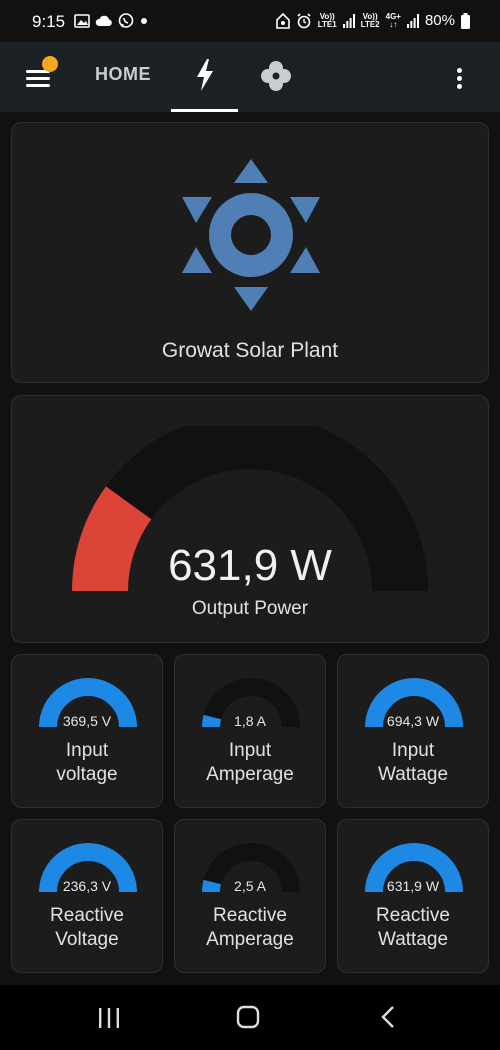  I want to click on sensor-label: Input voltage, so click(87, 763).